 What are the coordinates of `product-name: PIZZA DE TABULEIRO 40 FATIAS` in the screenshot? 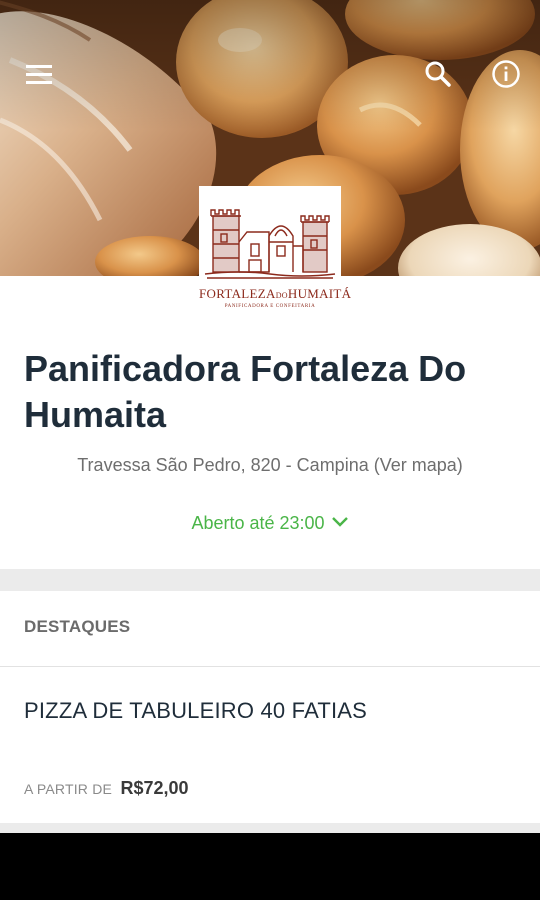 It's located at (196, 710).